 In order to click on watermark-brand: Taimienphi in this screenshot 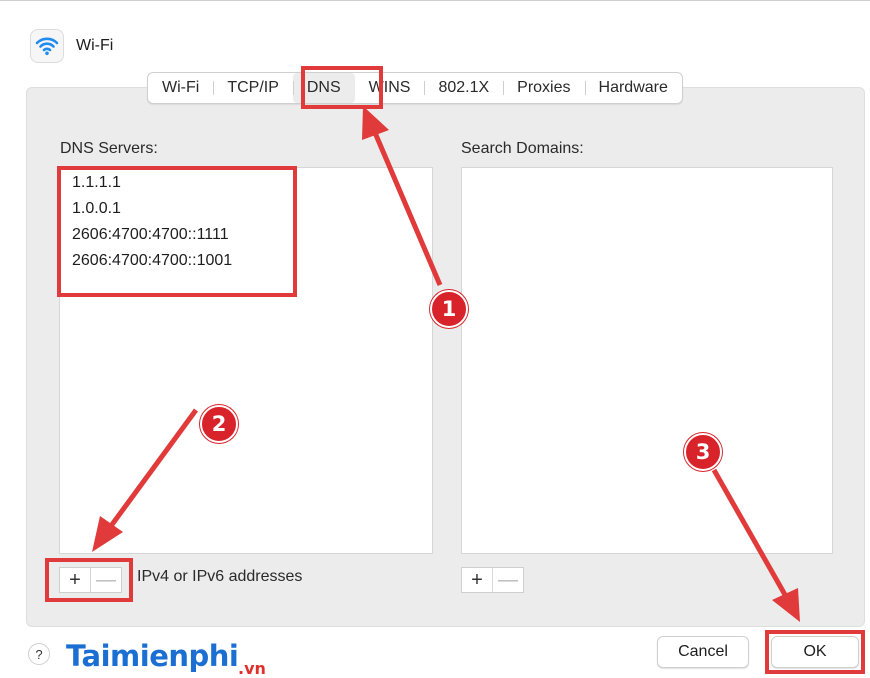, I will do `click(152, 656)`.